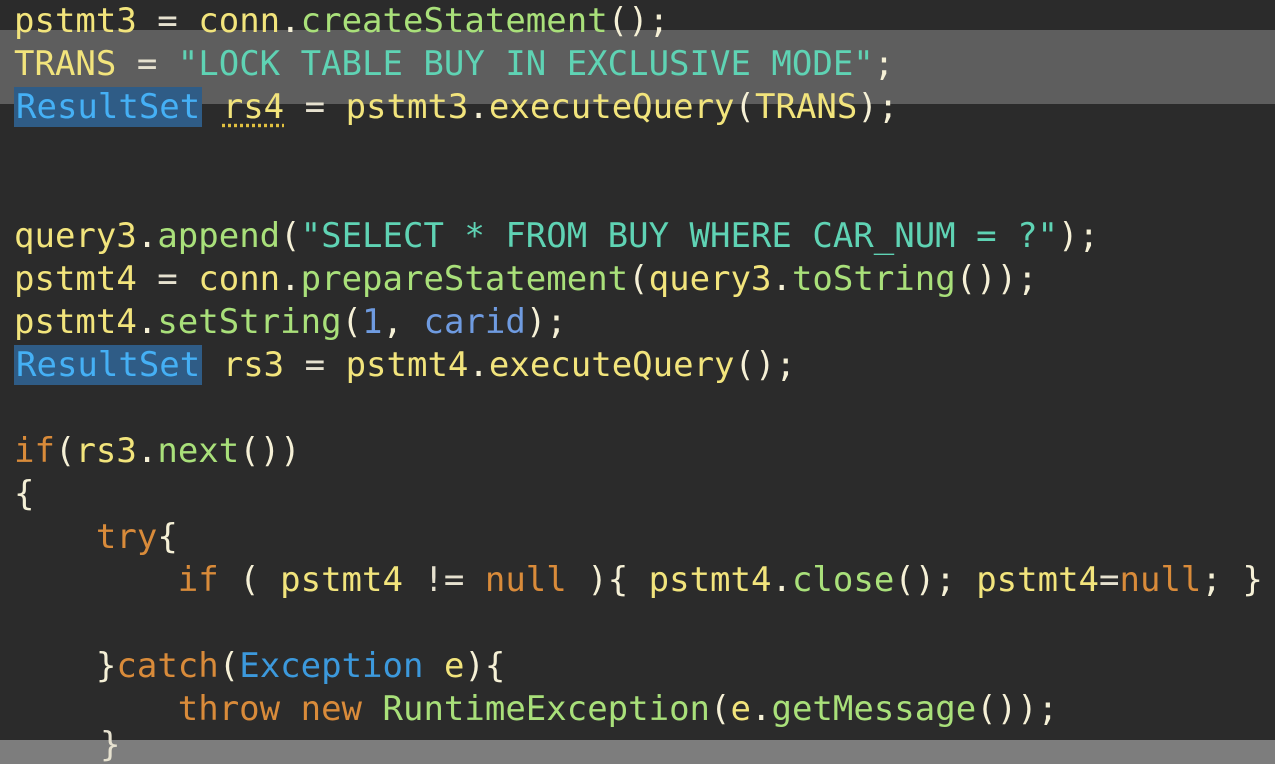  What do you see at coordinates (843, 580) in the screenshot?
I see `code-token: close` at bounding box center [843, 580].